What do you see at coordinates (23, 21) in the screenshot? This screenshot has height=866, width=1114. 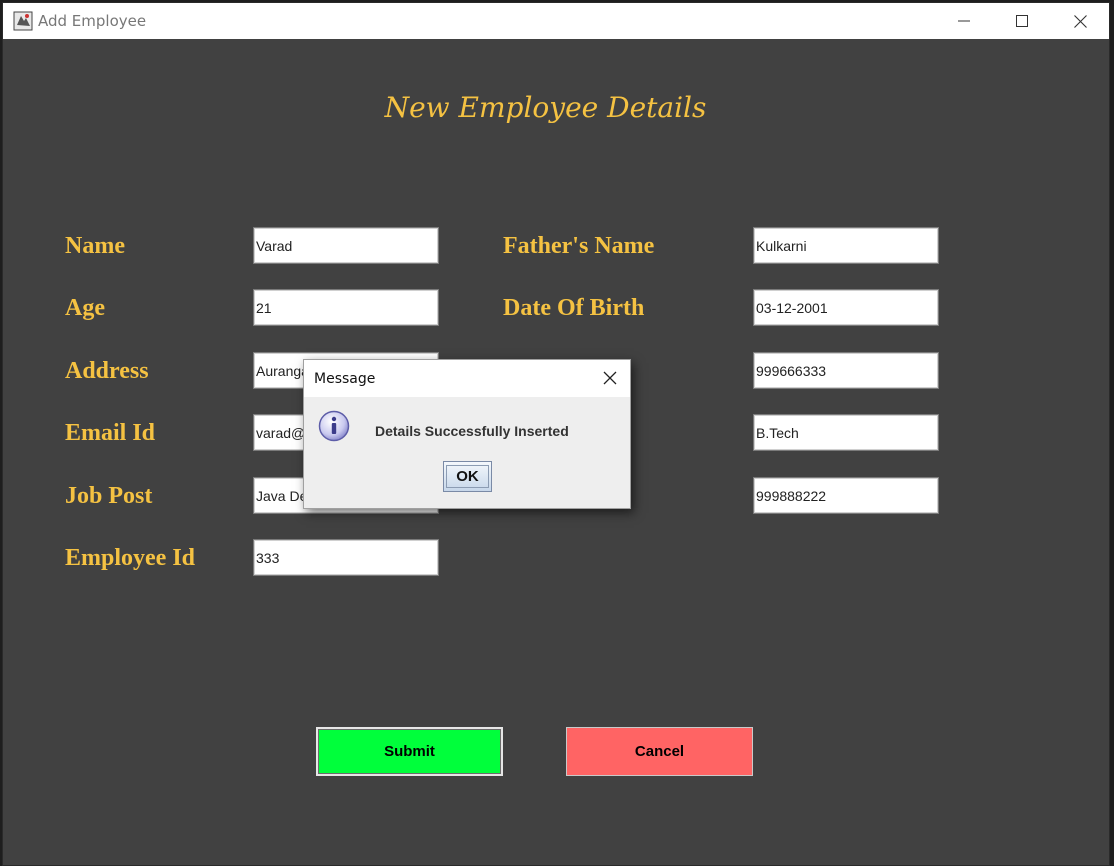 I see `java-app-icon` at bounding box center [23, 21].